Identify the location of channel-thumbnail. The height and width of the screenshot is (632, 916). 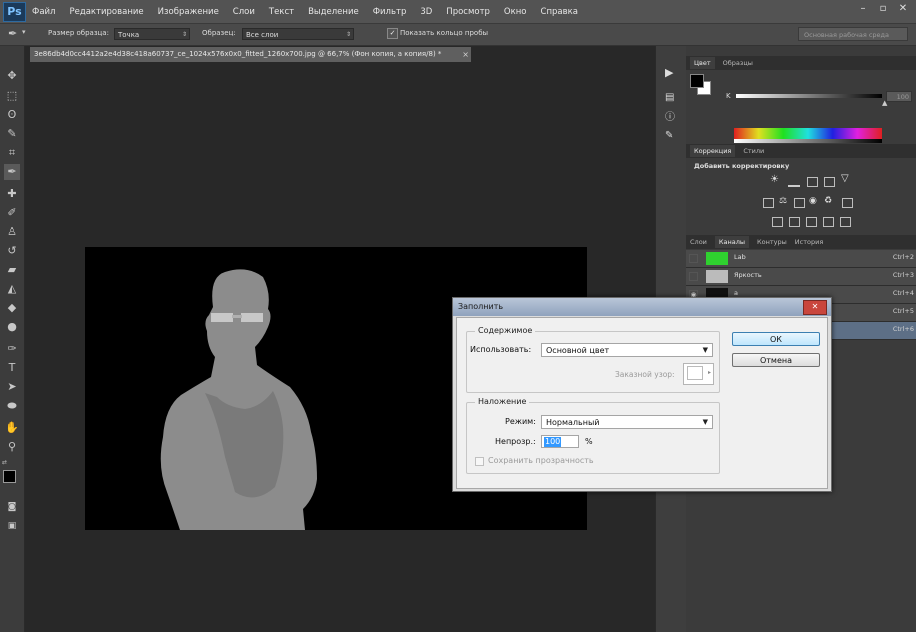
(717, 276).